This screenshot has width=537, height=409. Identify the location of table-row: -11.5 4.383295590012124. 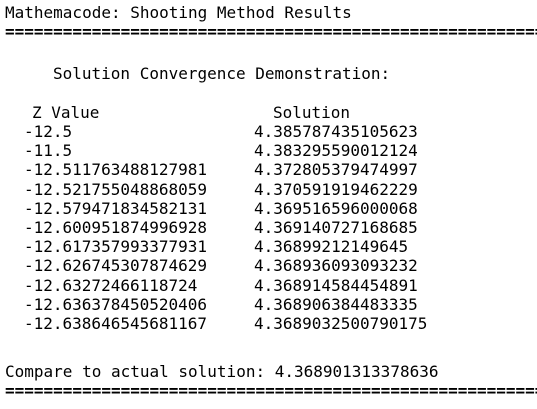
(221, 150).